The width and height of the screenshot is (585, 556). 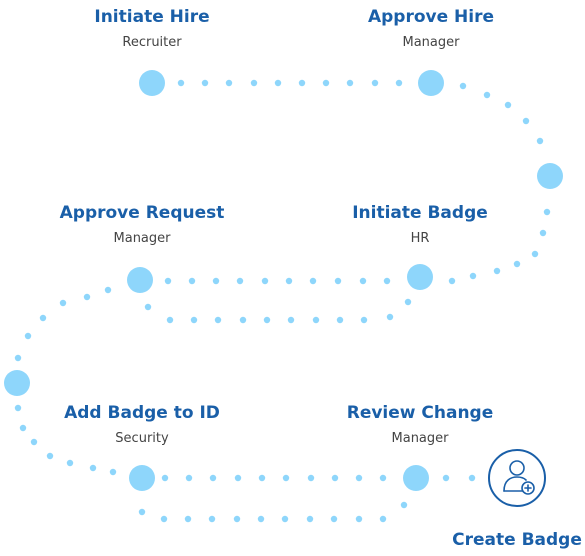 What do you see at coordinates (152, 42) in the screenshot?
I see `step-role: Recruiter` at bounding box center [152, 42].